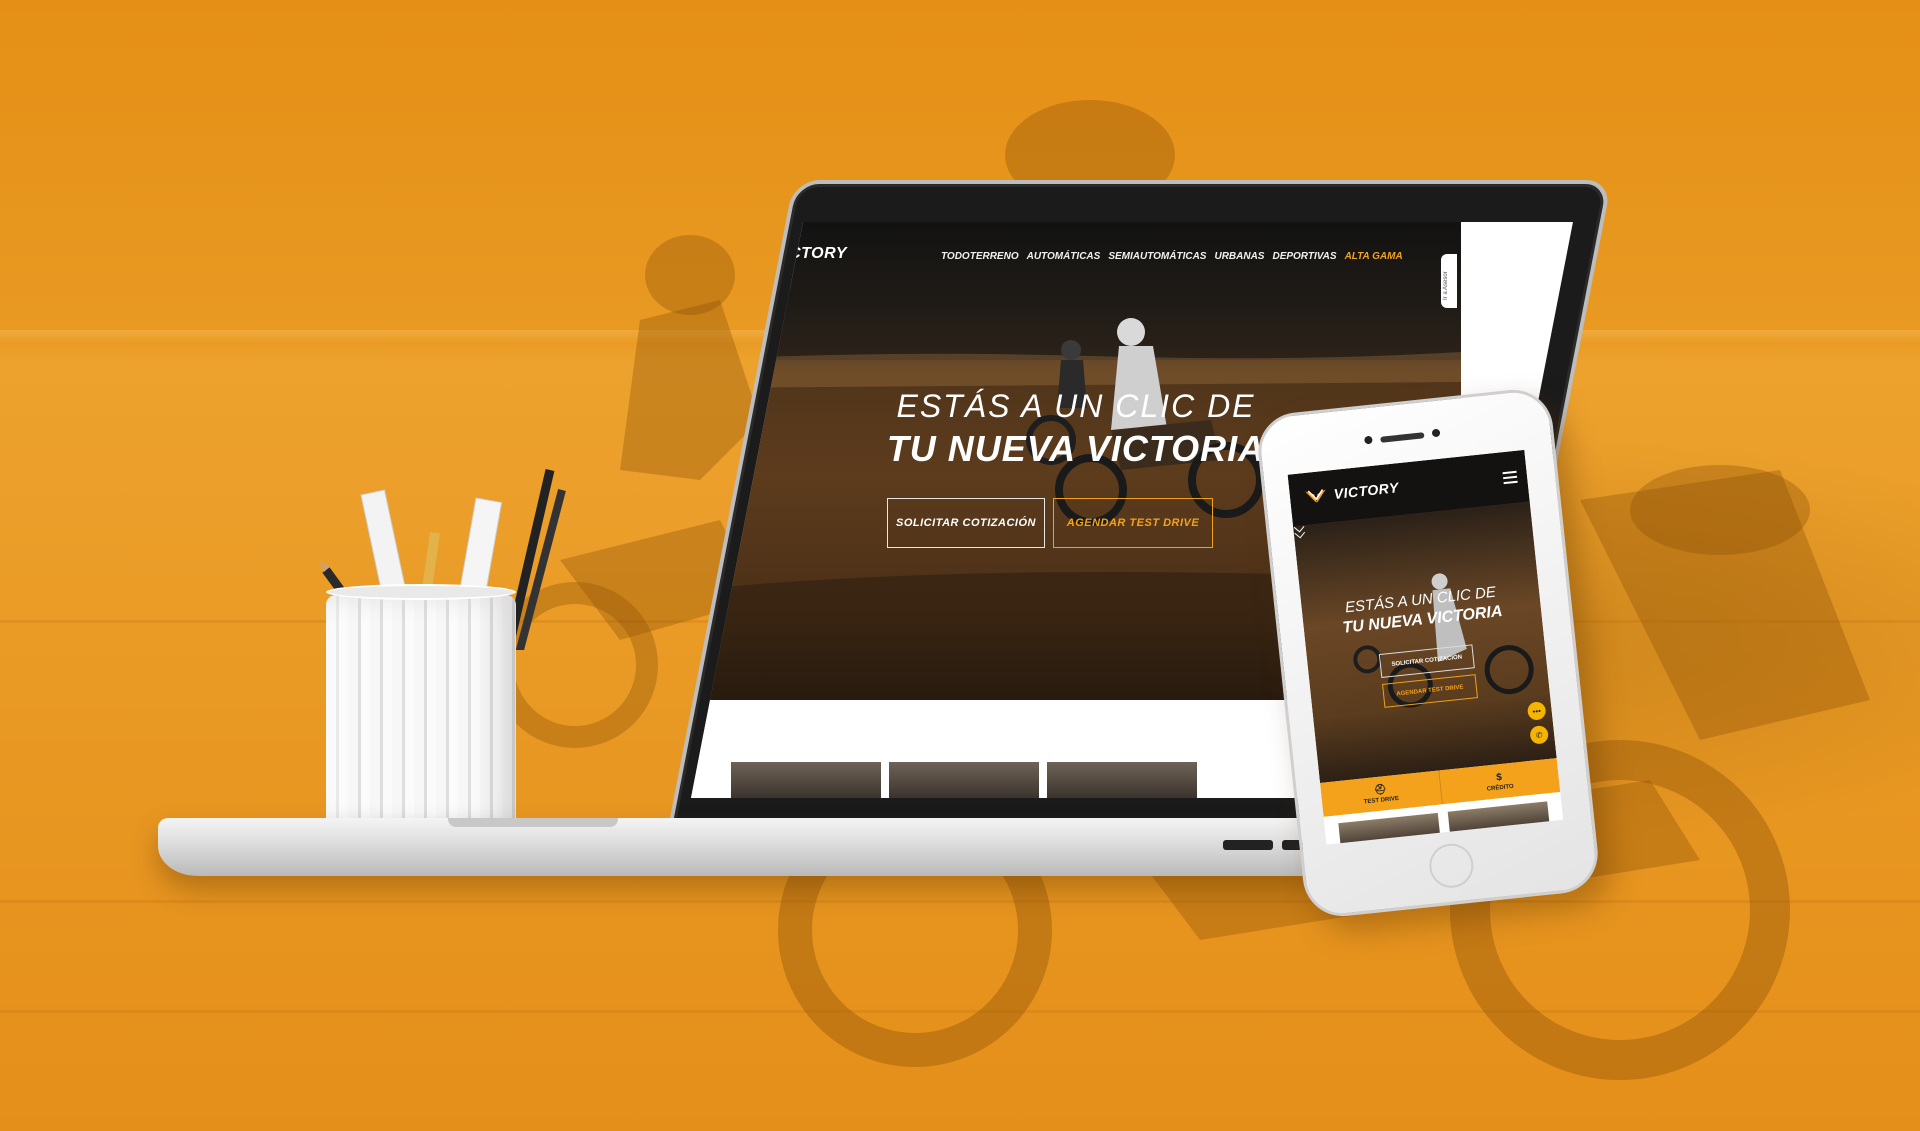 The width and height of the screenshot is (1920, 1131). I want to click on laptop-base, so click(768, 847).